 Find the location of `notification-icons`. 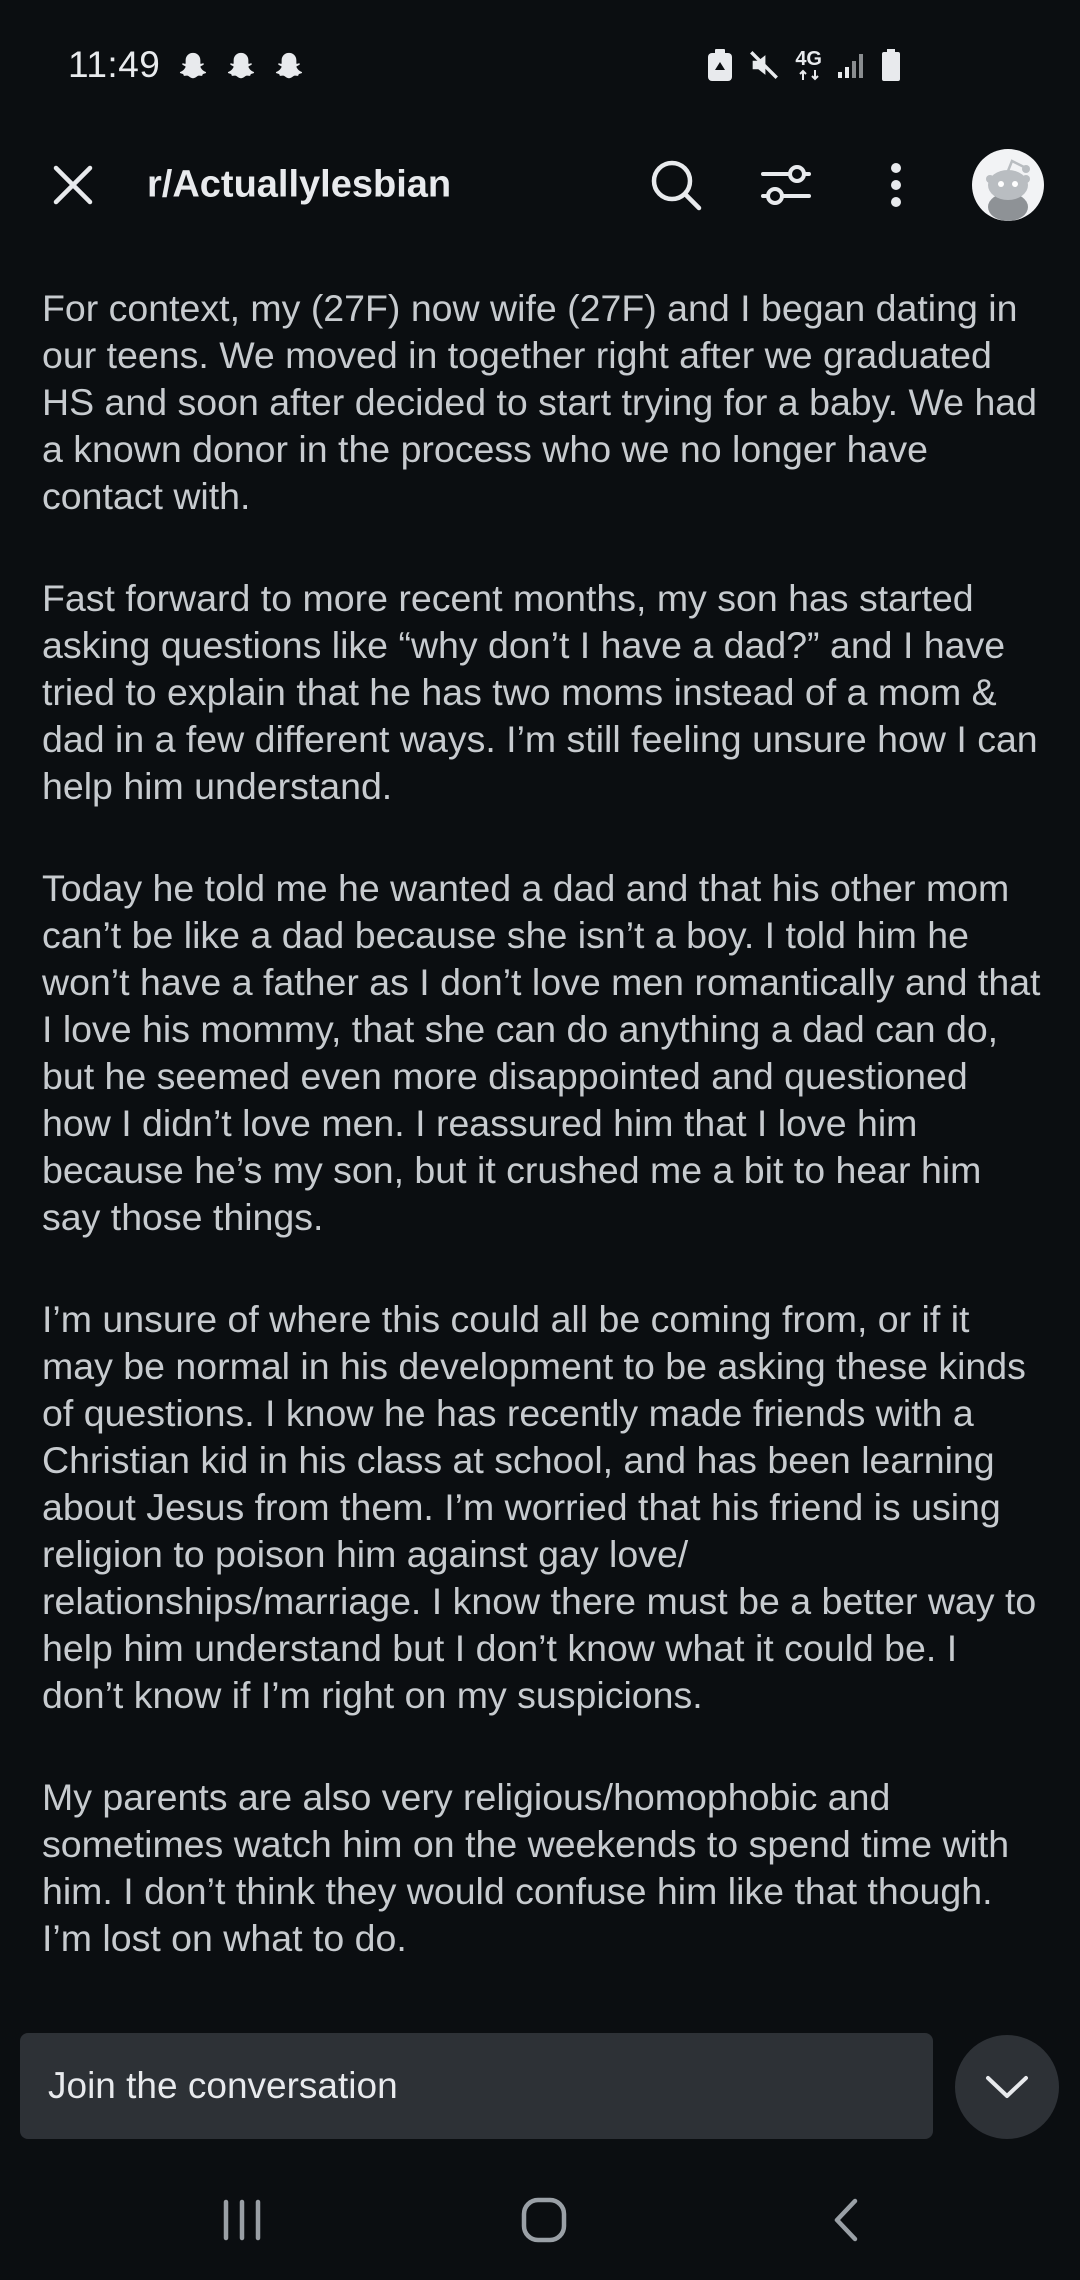

notification-icons is located at coordinates (241, 67).